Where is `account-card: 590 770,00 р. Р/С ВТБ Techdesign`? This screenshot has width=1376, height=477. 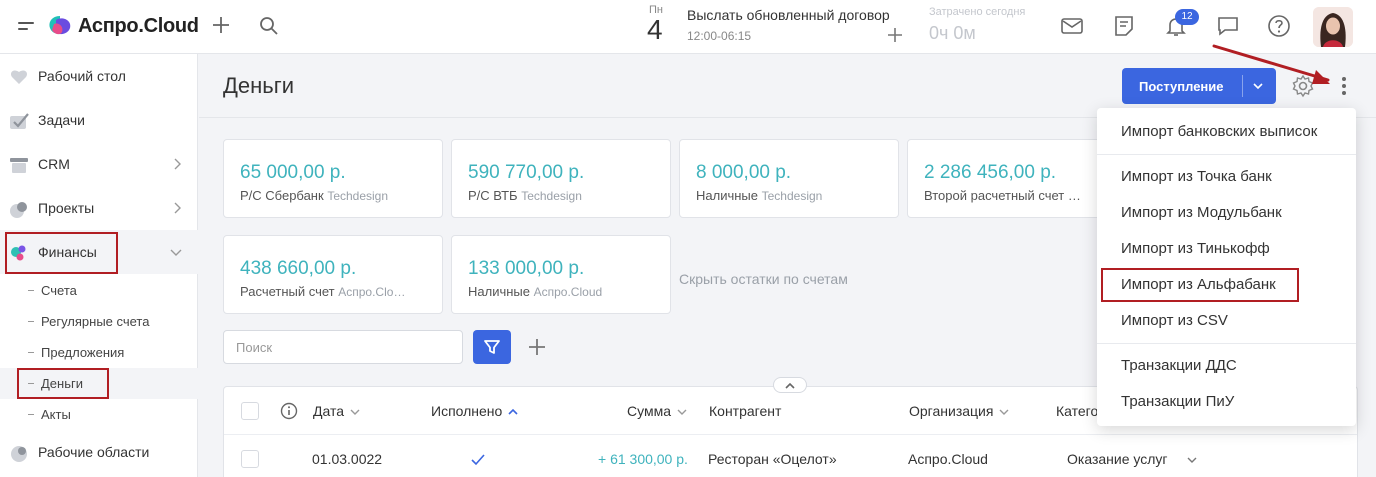 account-card: 590 770,00 р. Р/С ВТБ Techdesign is located at coordinates (561, 178).